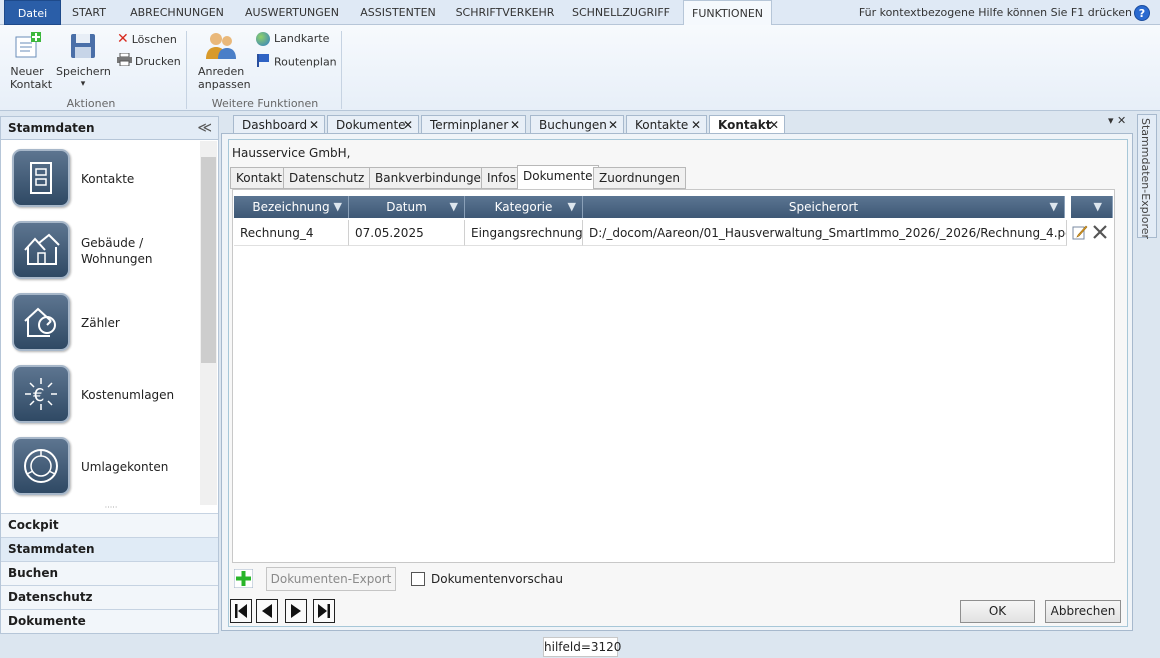 The height and width of the screenshot is (658, 1160). I want to click on list-item-cost-allocations: € Kostenumlagen, so click(100, 396).